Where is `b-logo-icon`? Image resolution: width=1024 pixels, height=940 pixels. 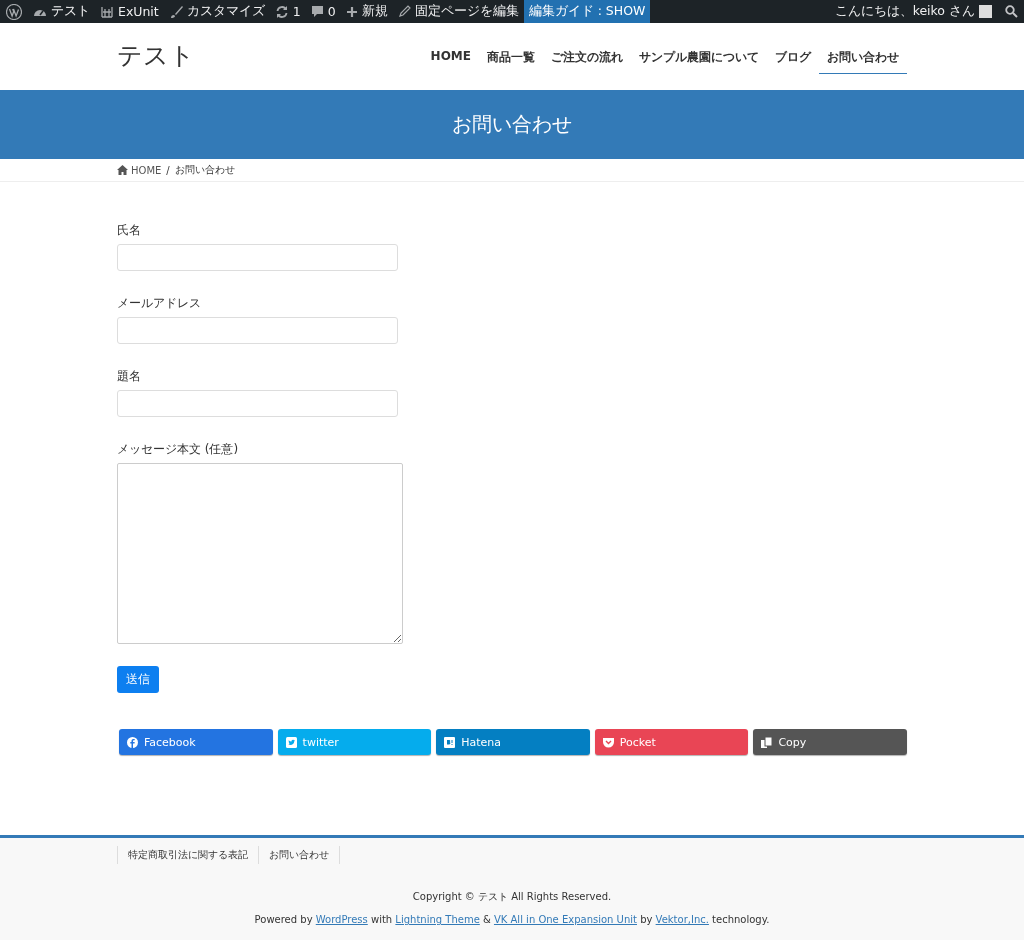
b-logo-icon is located at coordinates (450, 742).